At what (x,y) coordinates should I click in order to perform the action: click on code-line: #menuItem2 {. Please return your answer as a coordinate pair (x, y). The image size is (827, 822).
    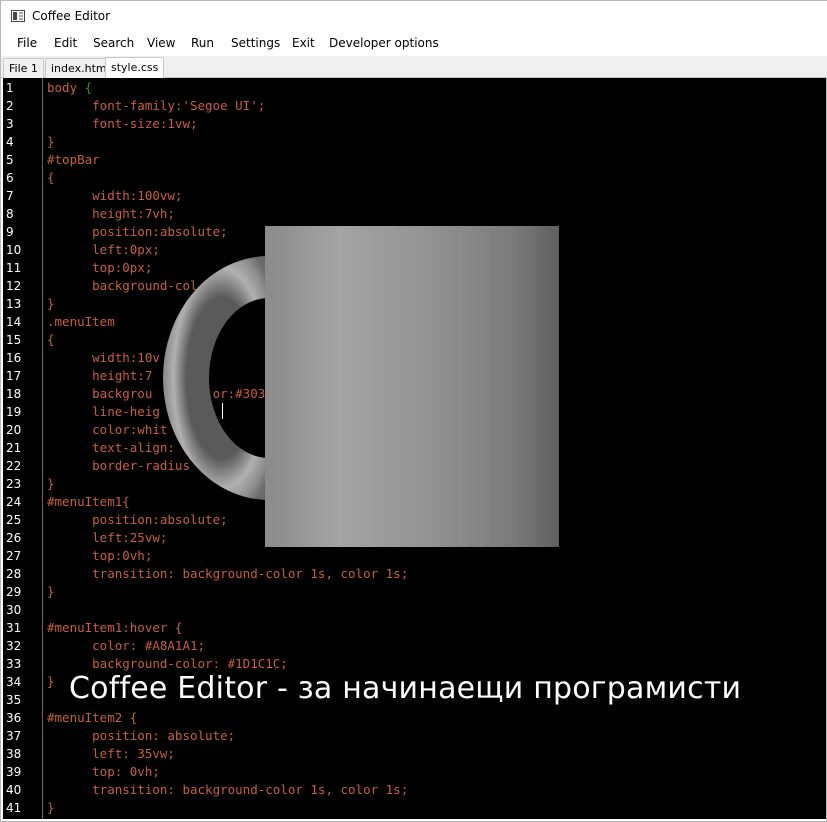
    Looking at the image, I should click on (92, 717).